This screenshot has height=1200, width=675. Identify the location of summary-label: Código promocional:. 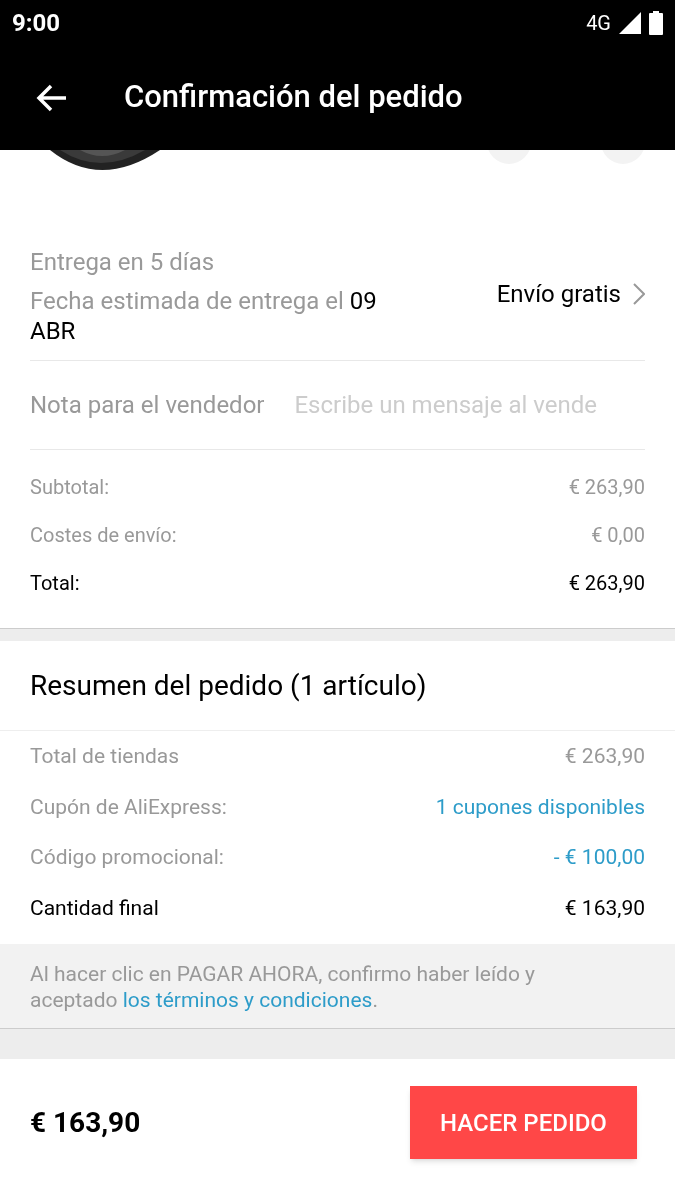
(127, 857).